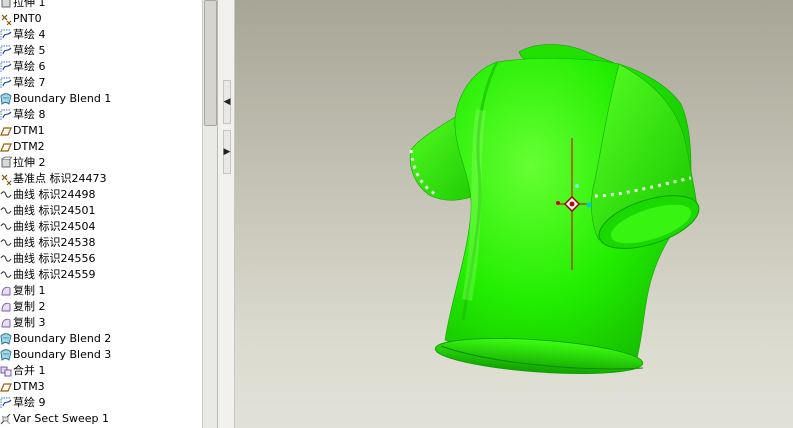 The height and width of the screenshot is (428, 793). I want to click on tree-item-label: Var Sect Sweep 1, so click(61, 418).